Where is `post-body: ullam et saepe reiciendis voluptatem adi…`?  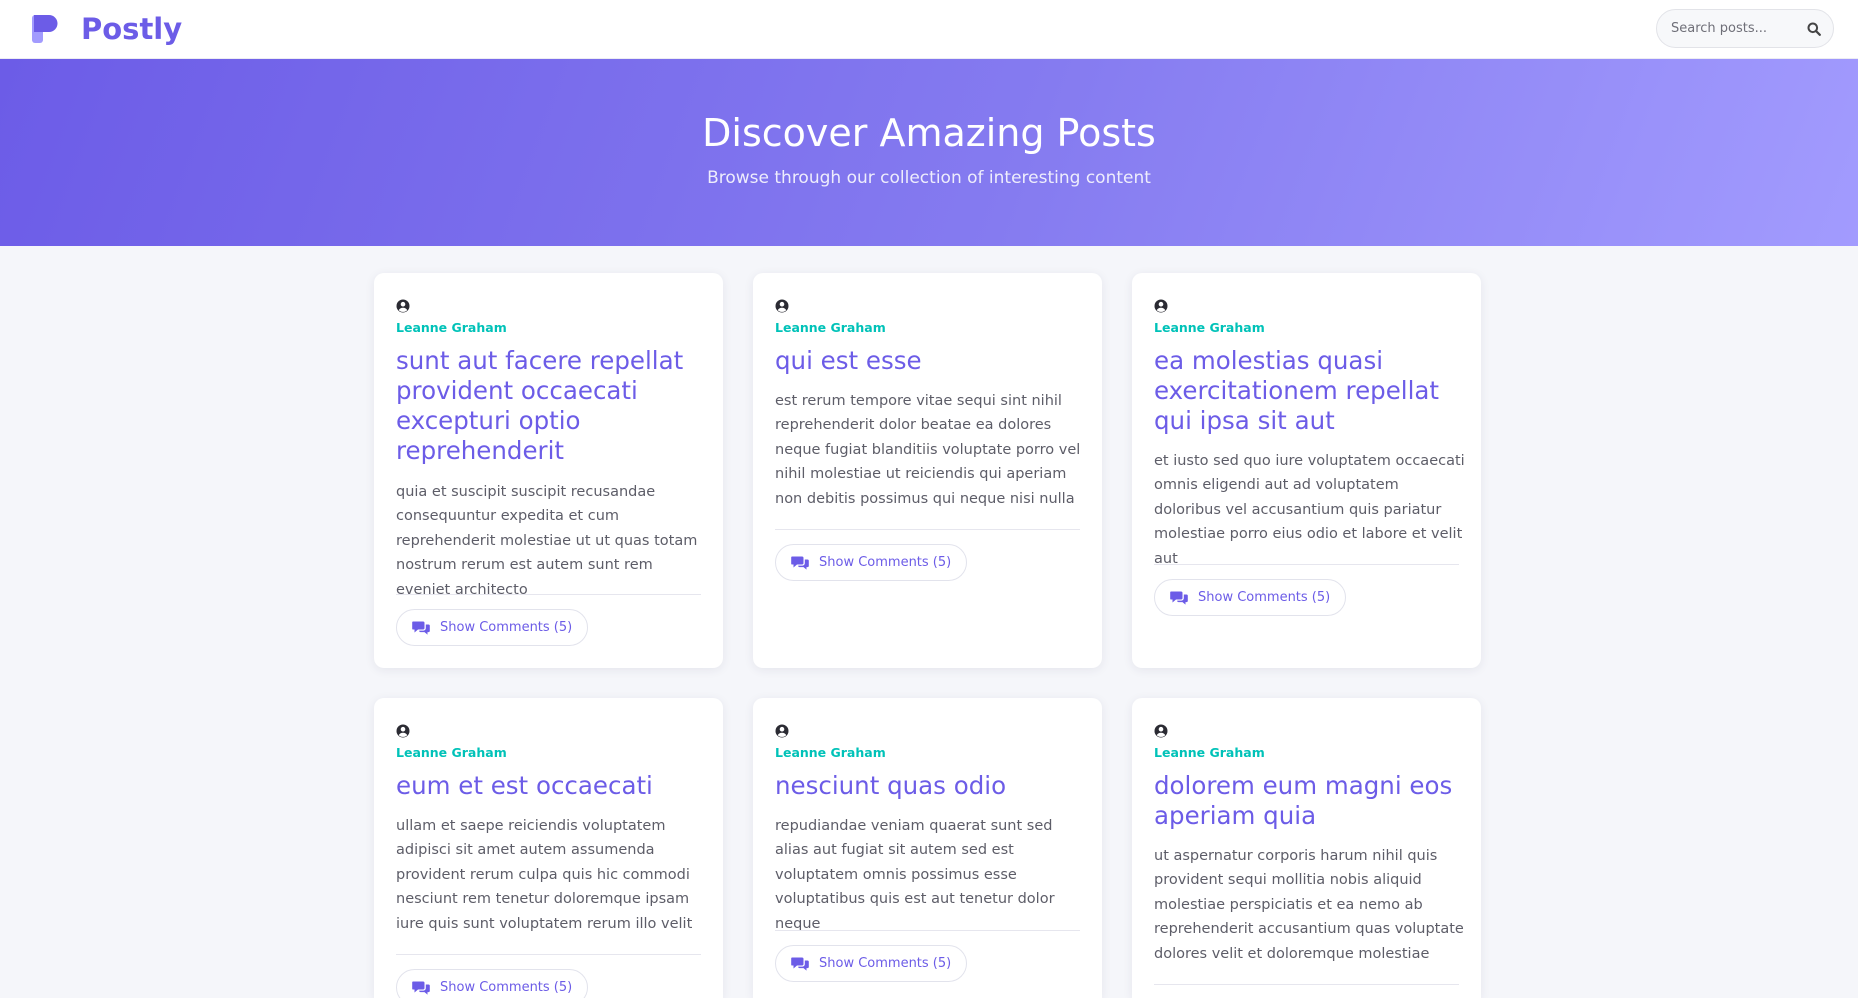
post-body: ullam et saepe reiciendis voluptatem adi… is located at coordinates (544, 875).